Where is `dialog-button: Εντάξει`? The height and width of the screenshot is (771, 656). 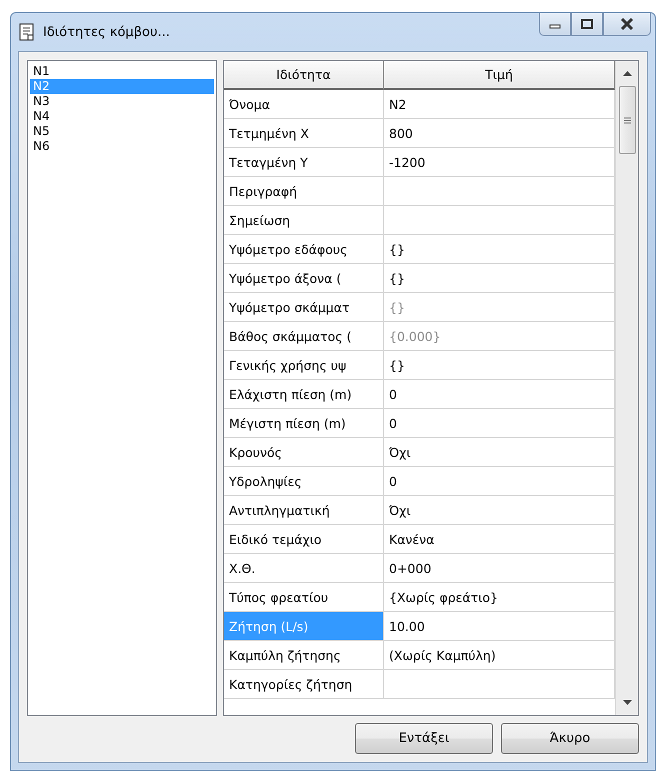 dialog-button: Εντάξει is located at coordinates (424, 738).